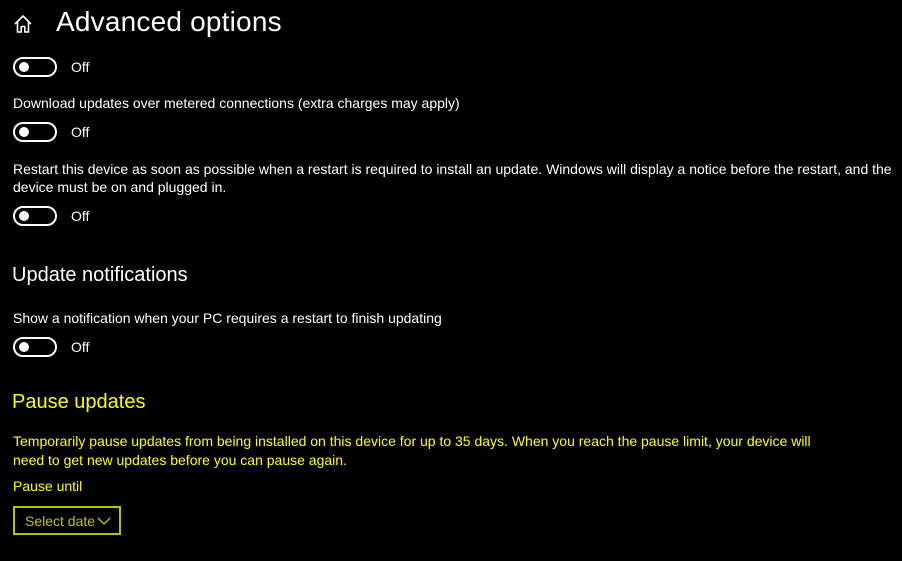  I want to click on home-icon, so click(23, 24).